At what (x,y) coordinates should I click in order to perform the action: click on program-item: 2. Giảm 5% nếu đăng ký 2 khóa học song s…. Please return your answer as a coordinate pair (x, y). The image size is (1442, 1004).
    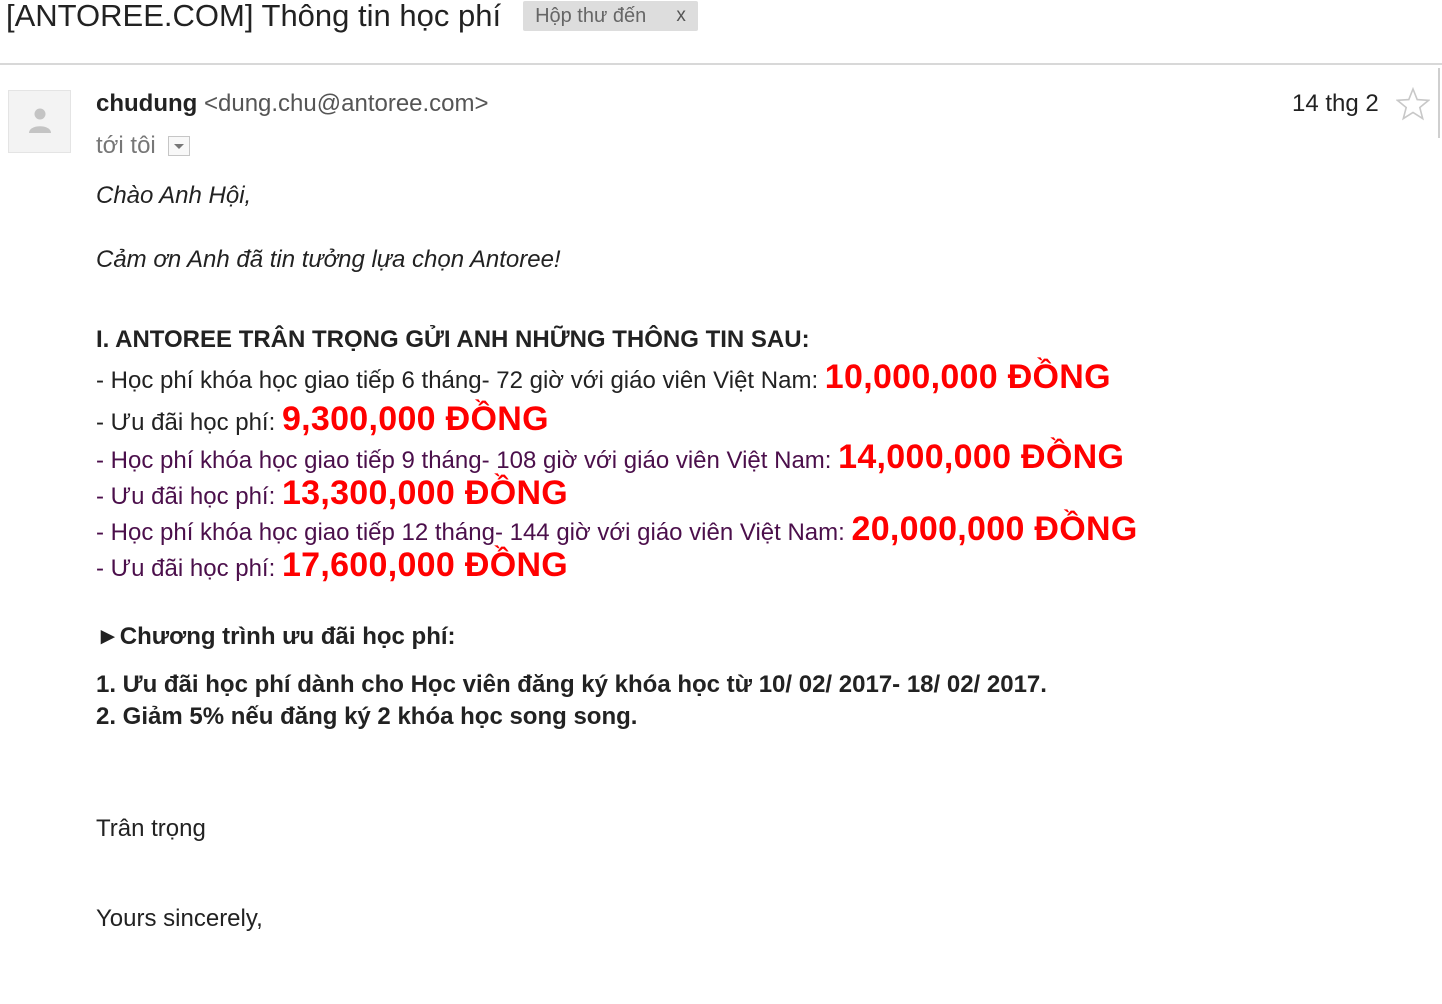
    Looking at the image, I should click on (367, 716).